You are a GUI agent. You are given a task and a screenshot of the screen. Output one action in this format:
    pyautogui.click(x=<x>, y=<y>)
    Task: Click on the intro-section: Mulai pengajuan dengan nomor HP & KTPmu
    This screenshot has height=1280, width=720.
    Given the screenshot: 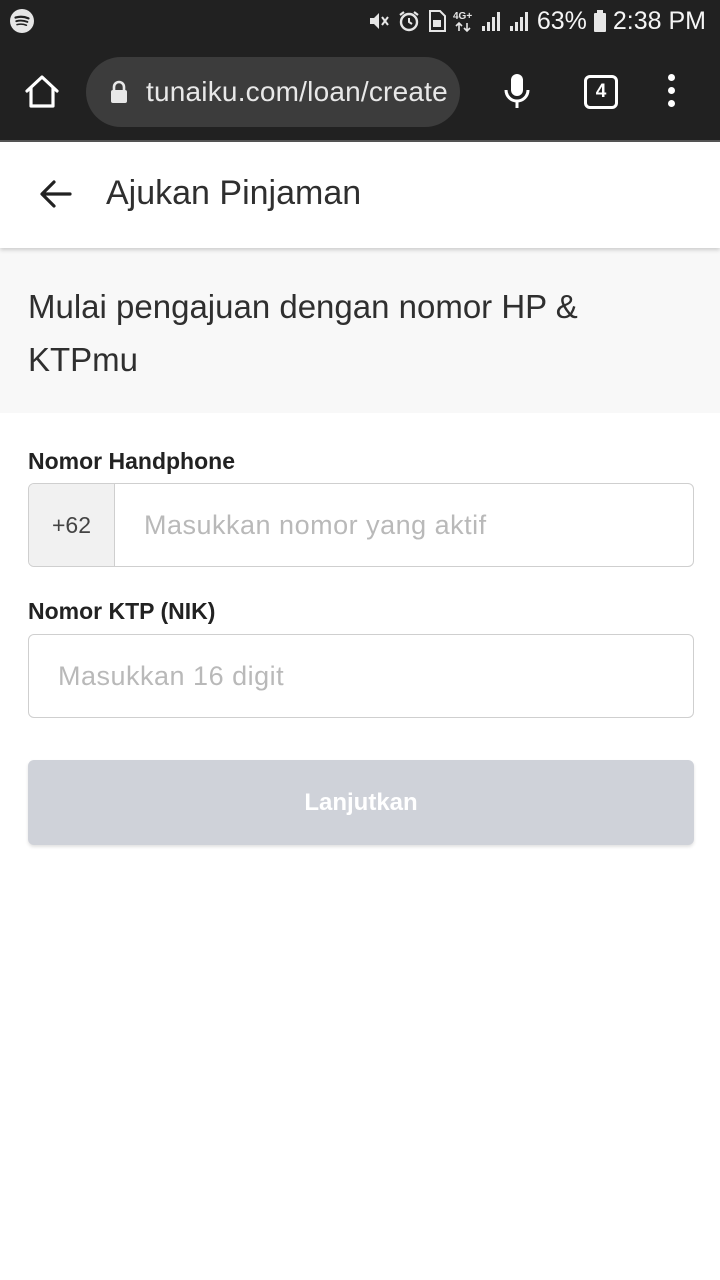 What is the action you would take?
    pyautogui.click(x=360, y=330)
    